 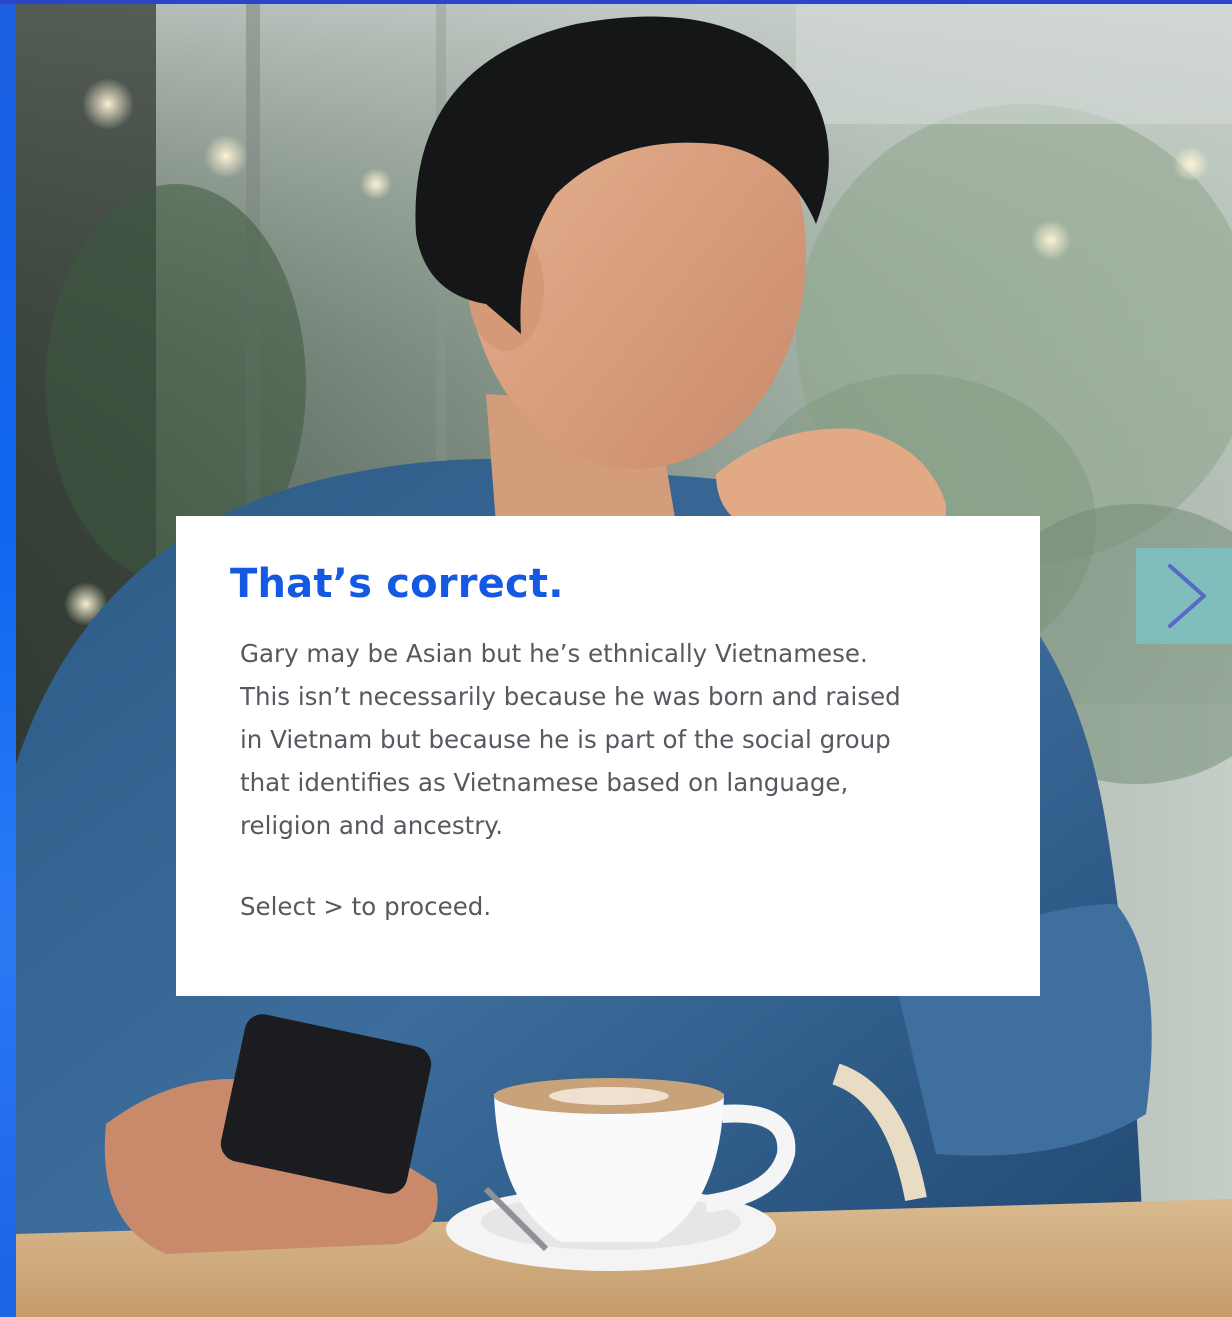 What do you see at coordinates (397, 584) in the screenshot?
I see `feedback-title: That’s correct.` at bounding box center [397, 584].